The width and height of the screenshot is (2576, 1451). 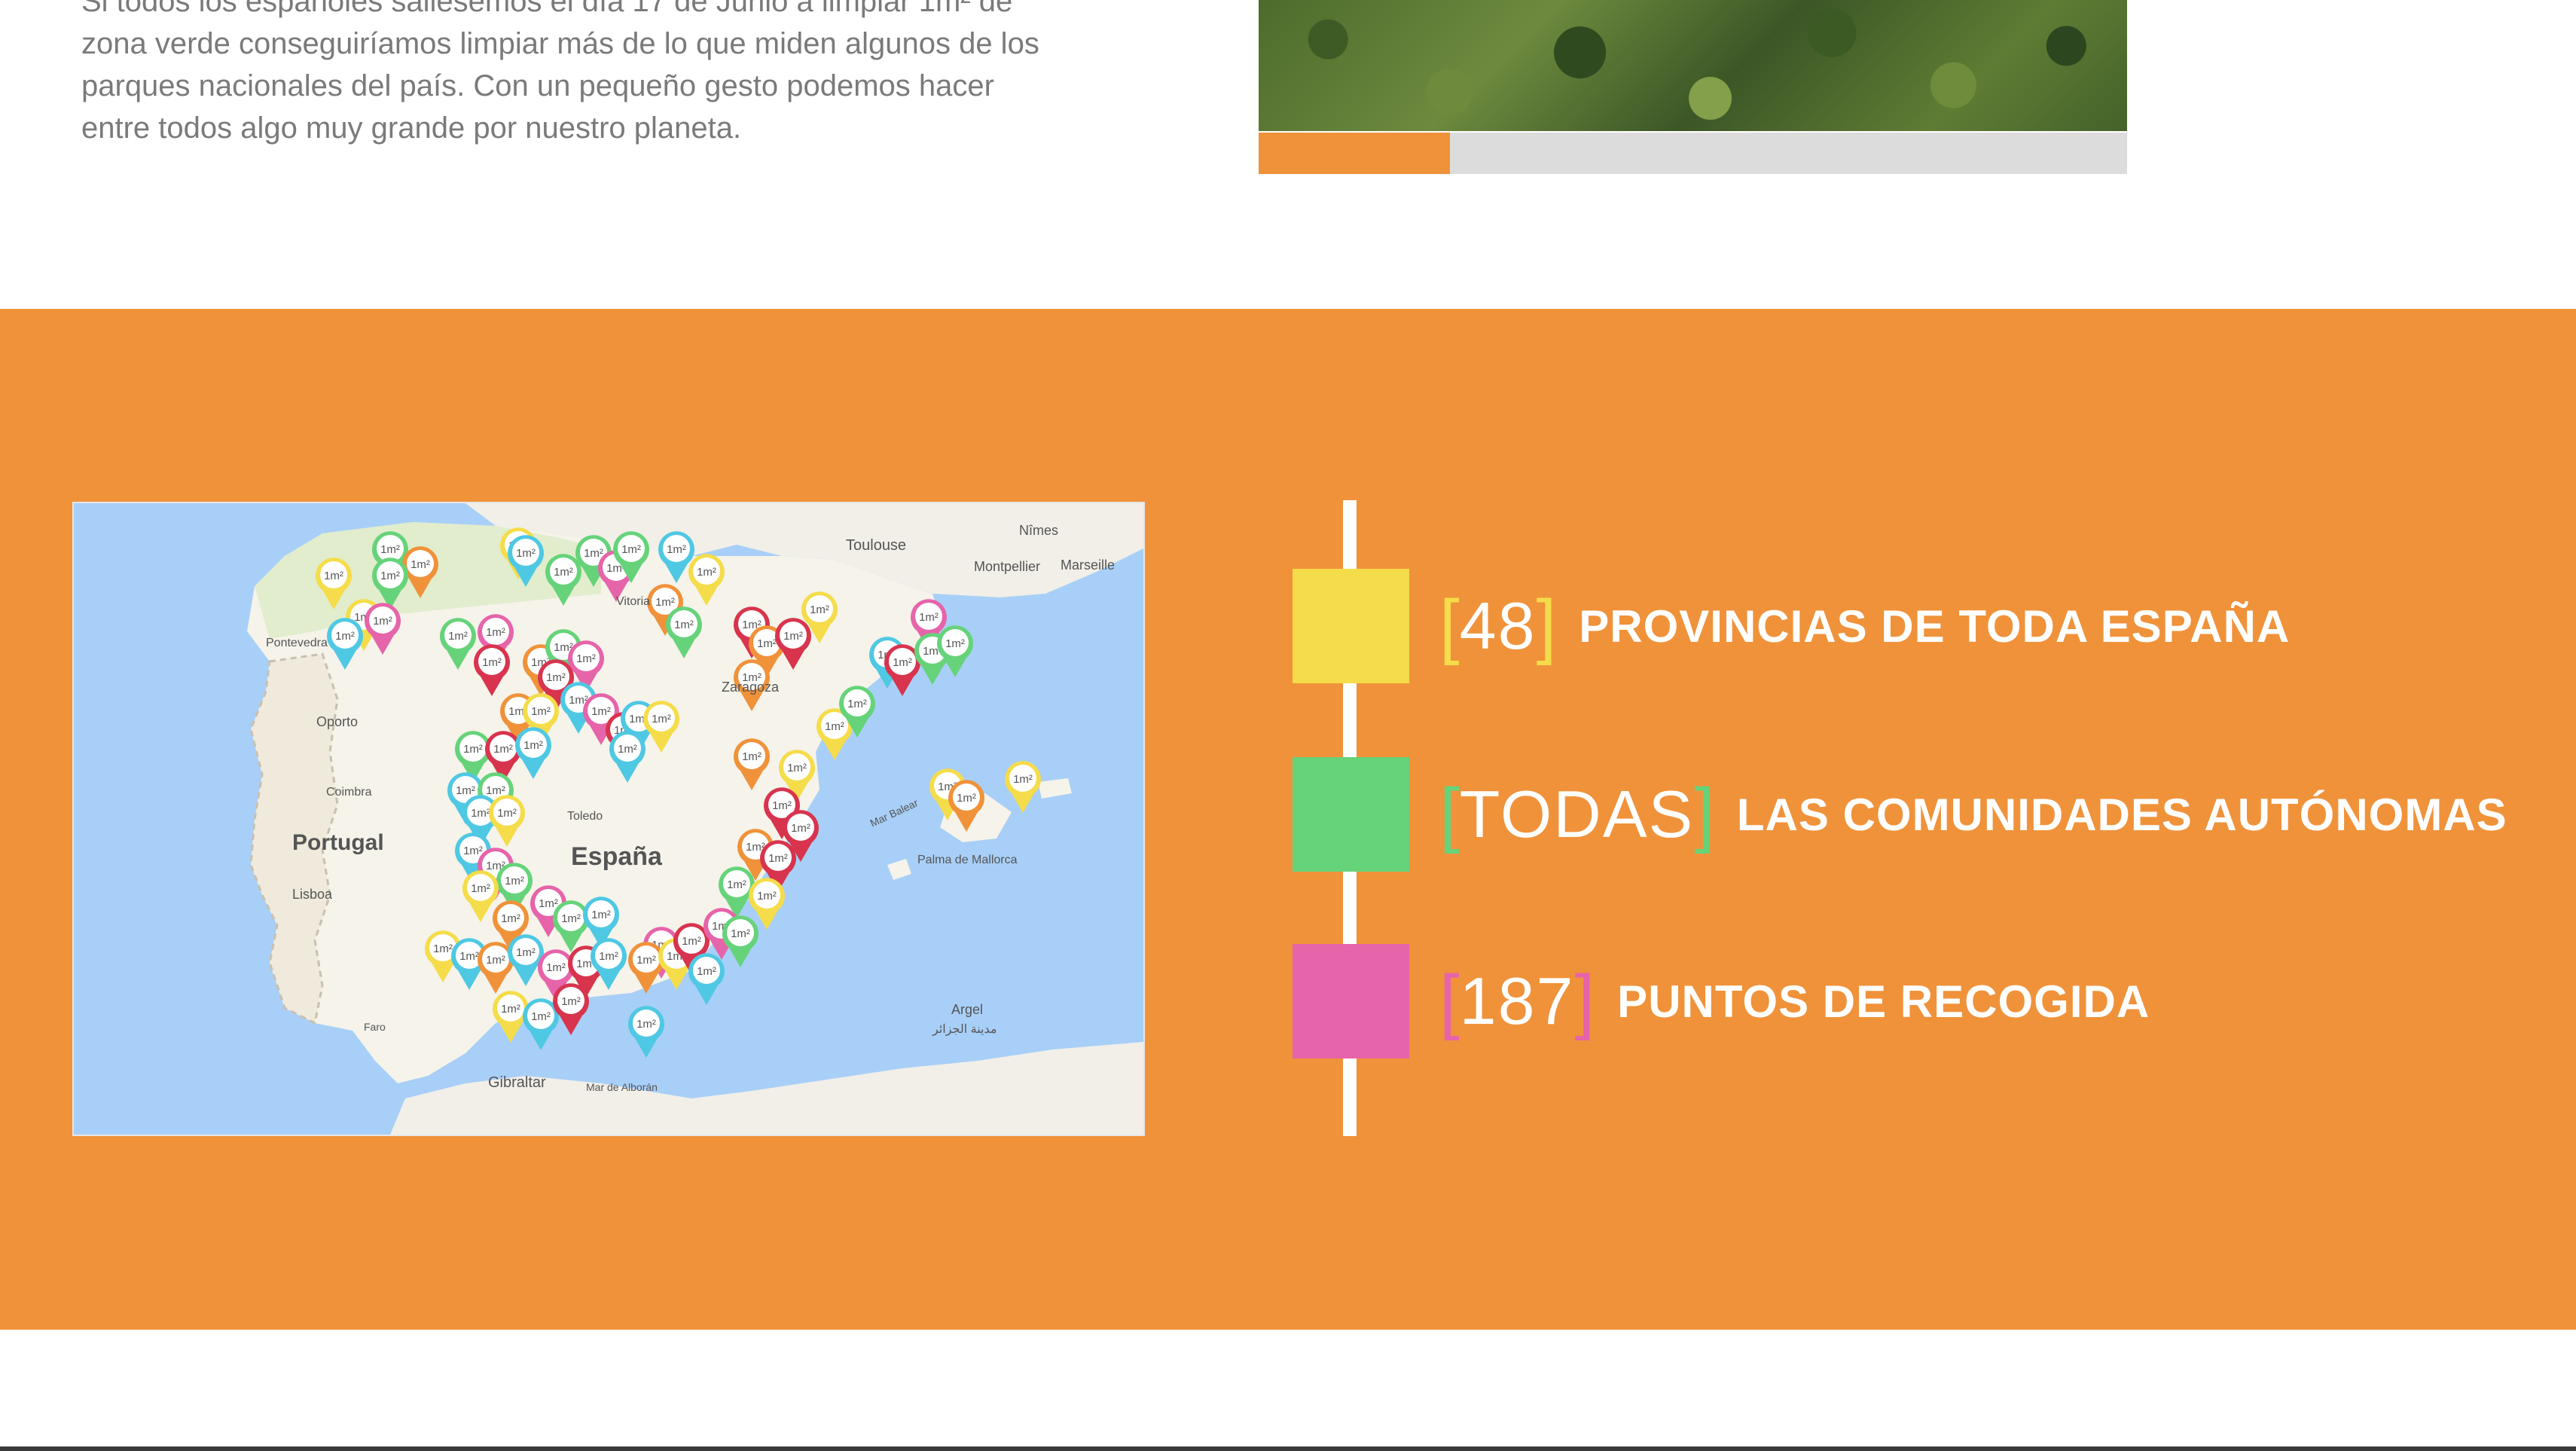 I want to click on map-label-argel-ar: مدينة الجزائر, so click(x=965, y=1029).